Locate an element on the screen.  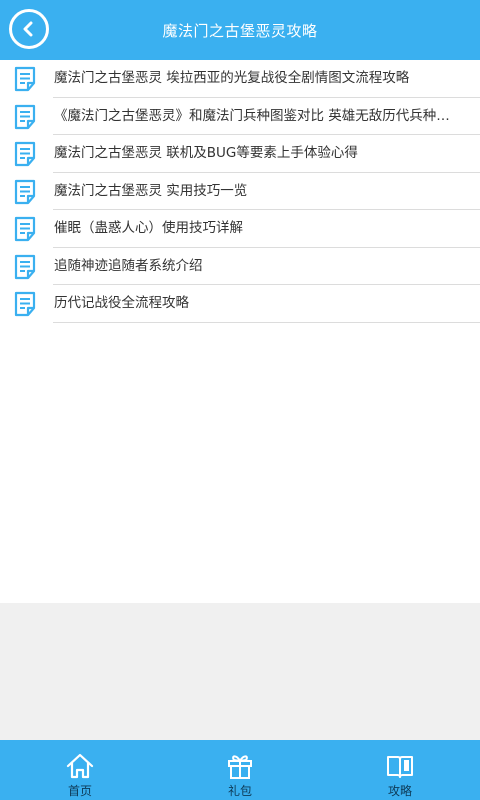
list-item-label: 《魔法门之古堡恶灵》和魔法门兵种图鉴对比 英雄无敌历代兵种对比 is located at coordinates (253, 115).